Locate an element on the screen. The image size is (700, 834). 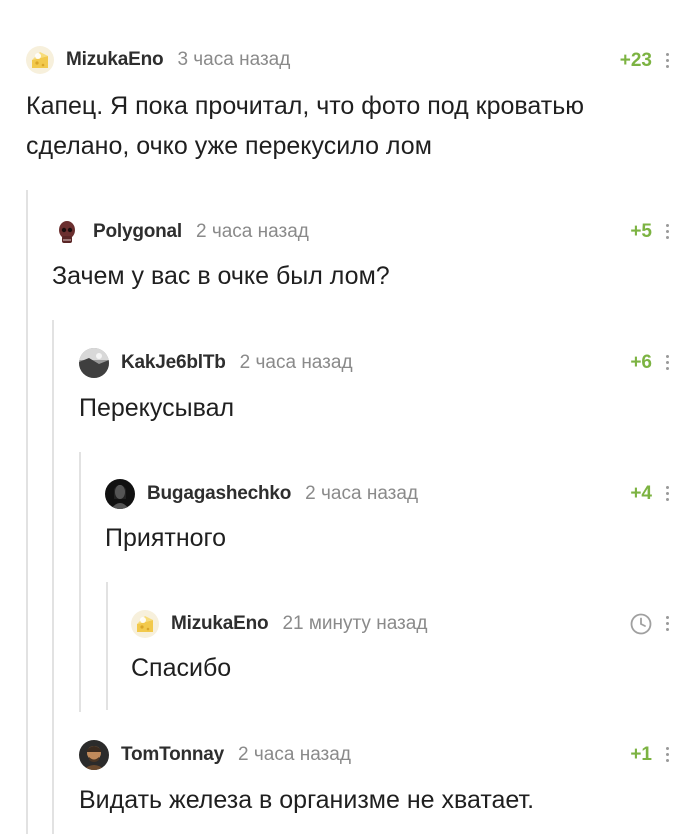
username: KakJe6blTb is located at coordinates (173, 363).